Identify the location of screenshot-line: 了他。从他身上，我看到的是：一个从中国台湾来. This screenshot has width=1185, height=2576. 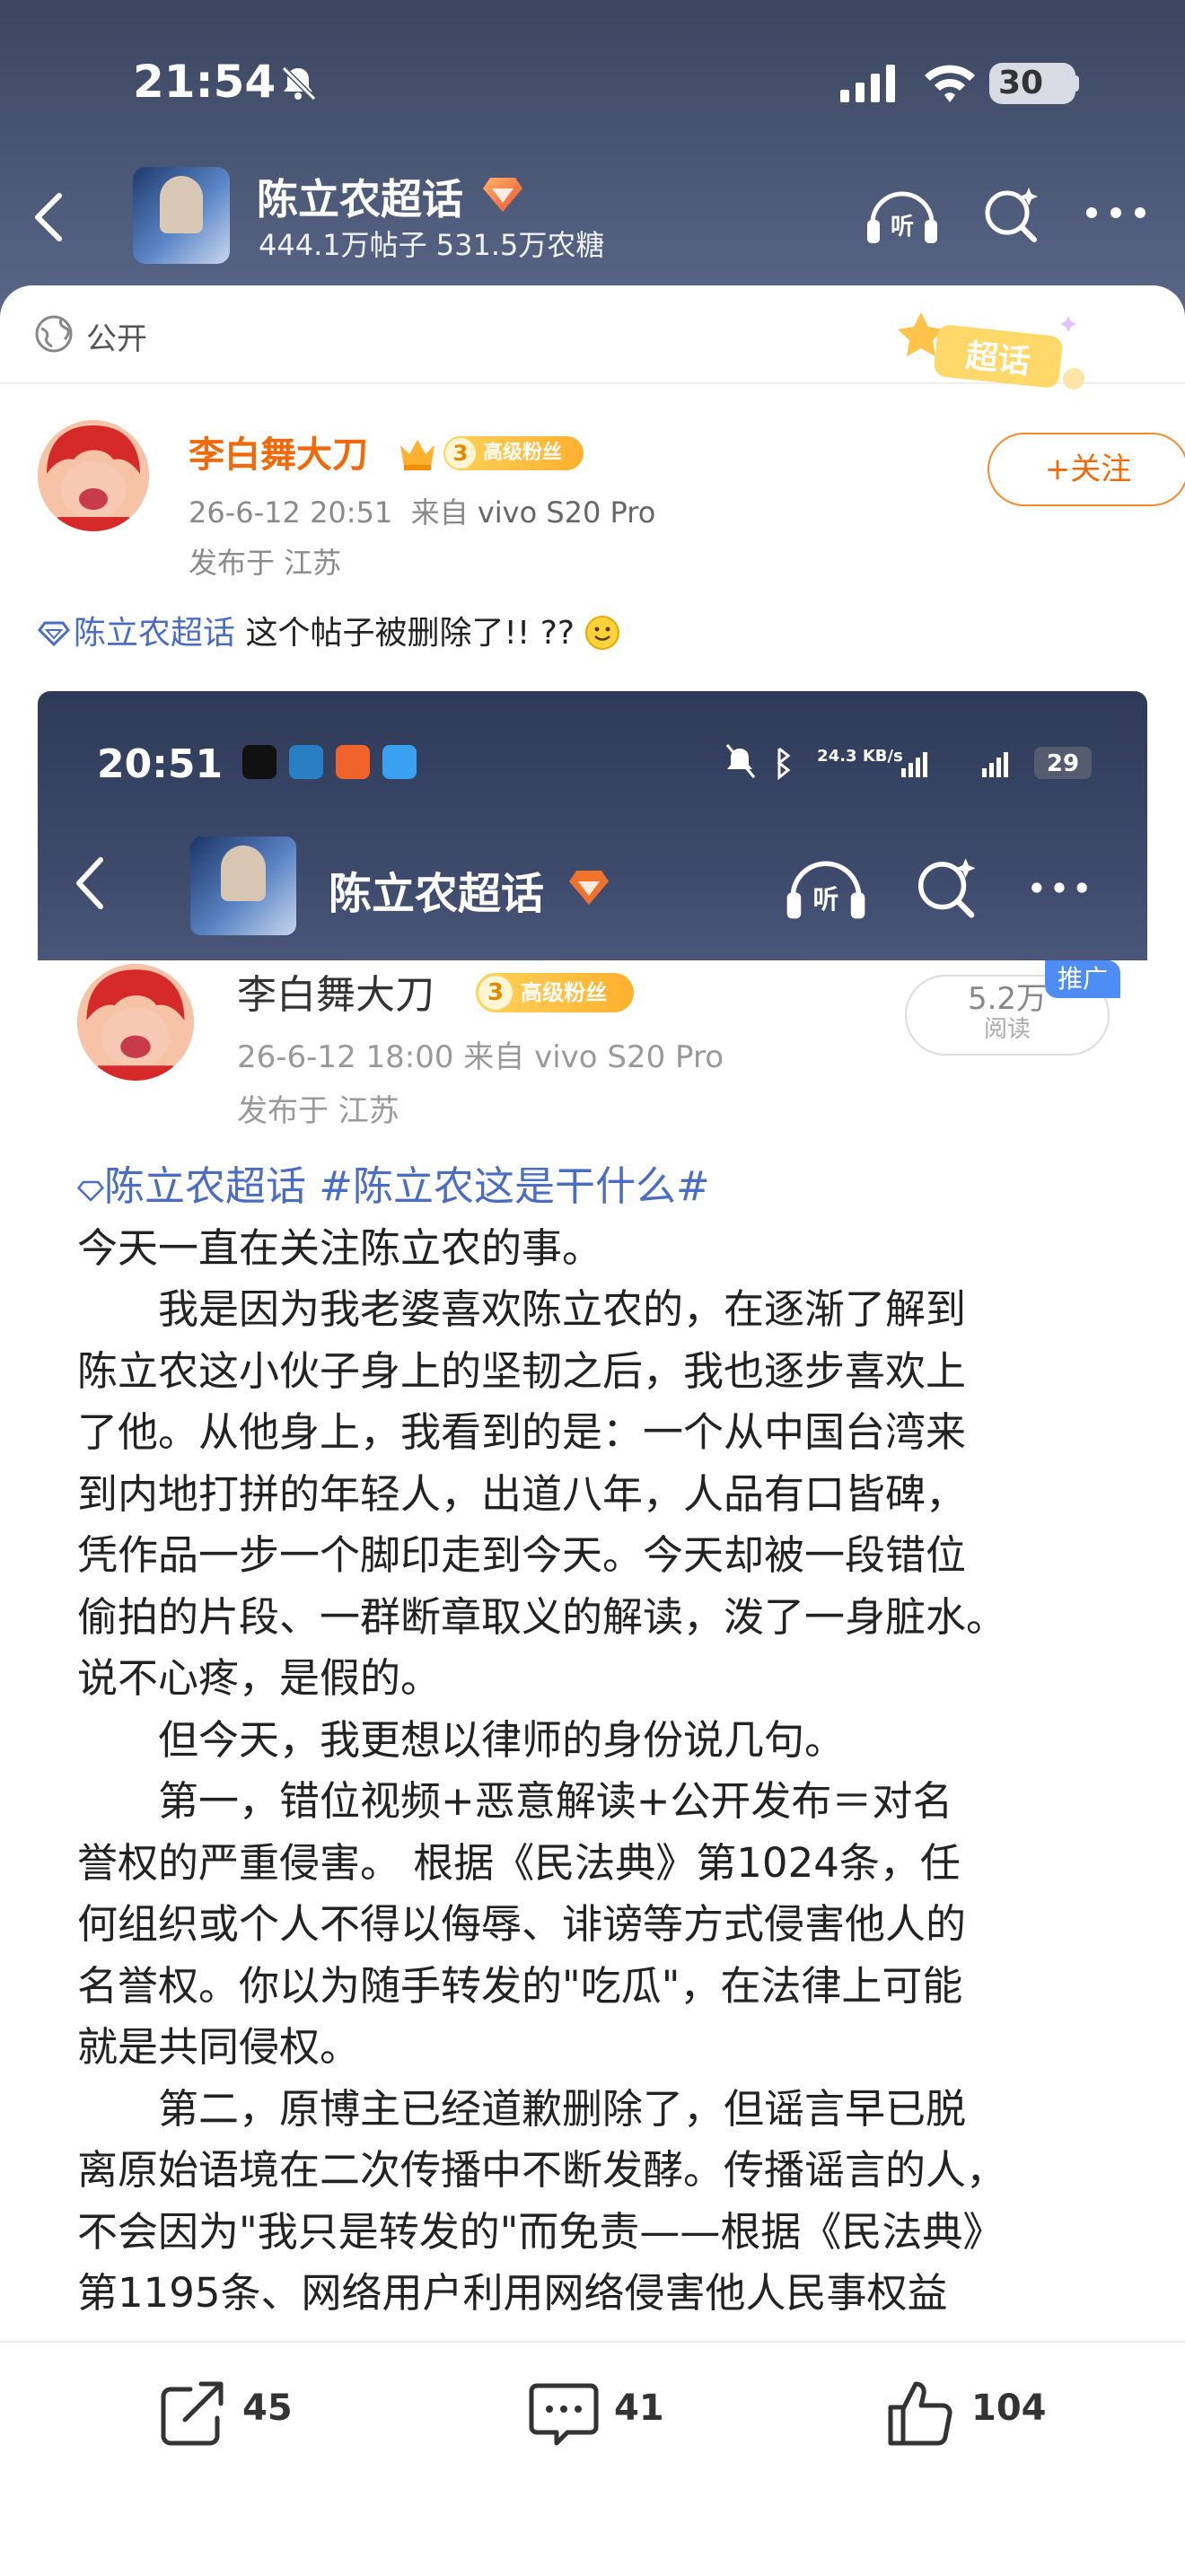
(522, 1432).